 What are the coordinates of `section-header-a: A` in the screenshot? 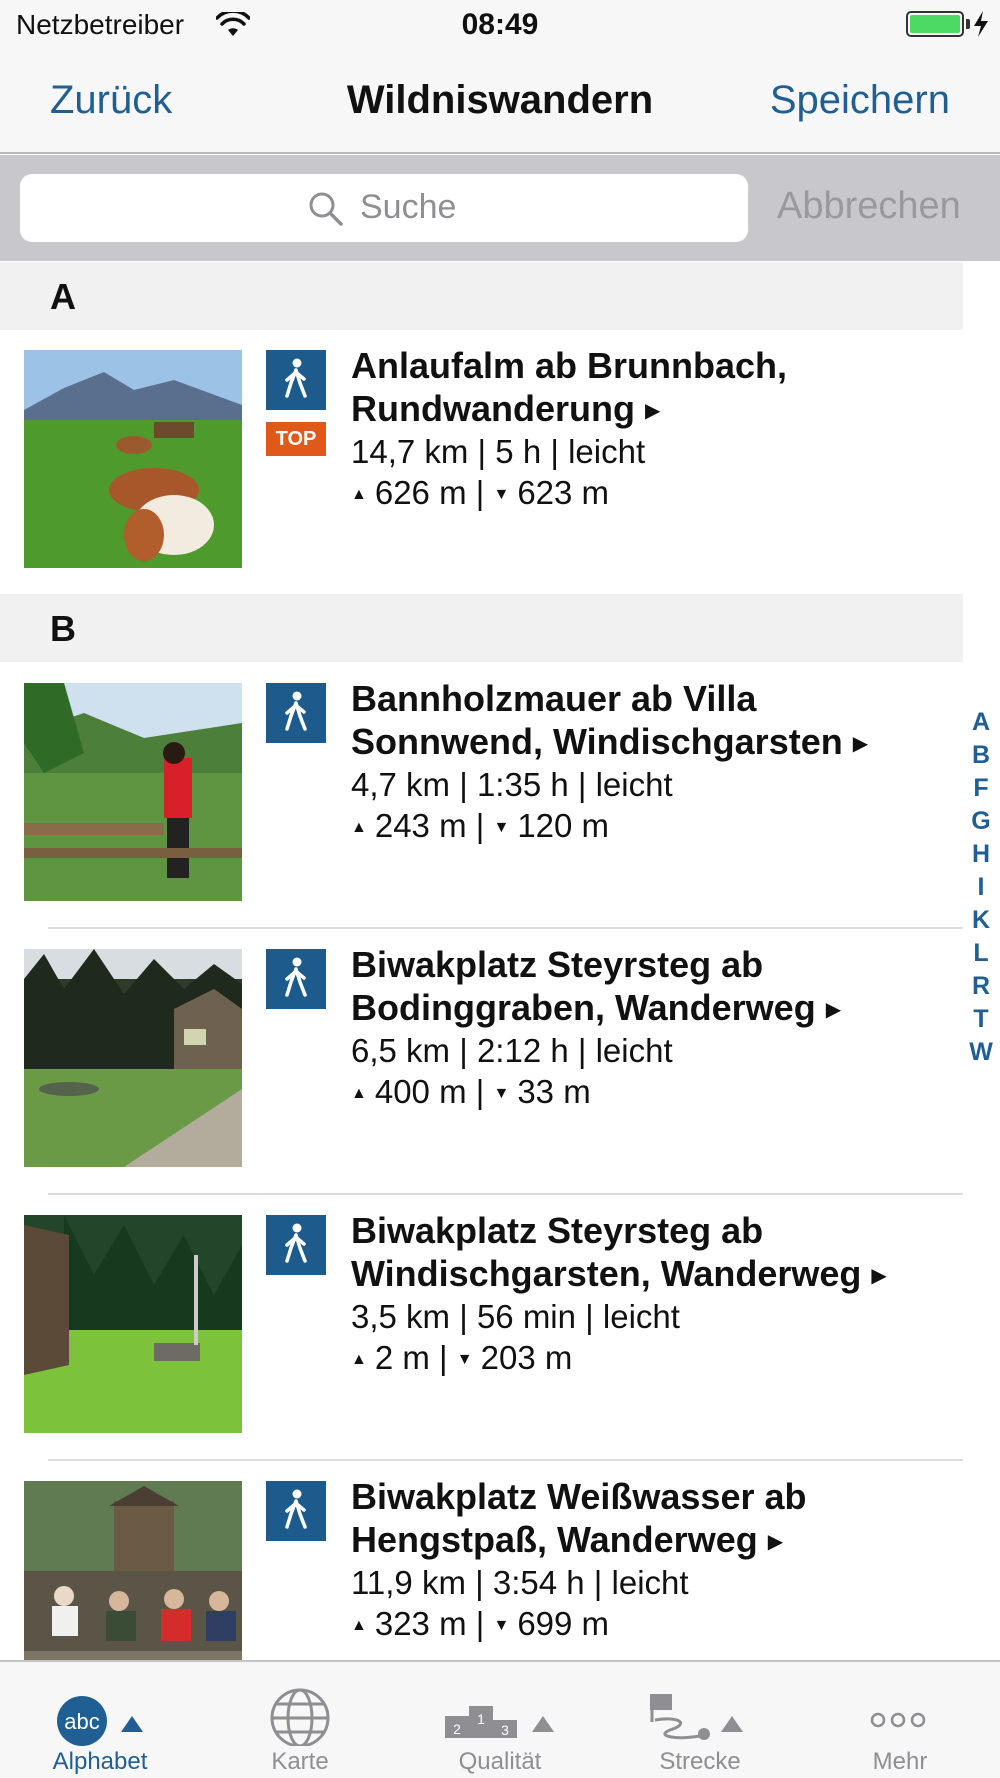 It's located at (481, 296).